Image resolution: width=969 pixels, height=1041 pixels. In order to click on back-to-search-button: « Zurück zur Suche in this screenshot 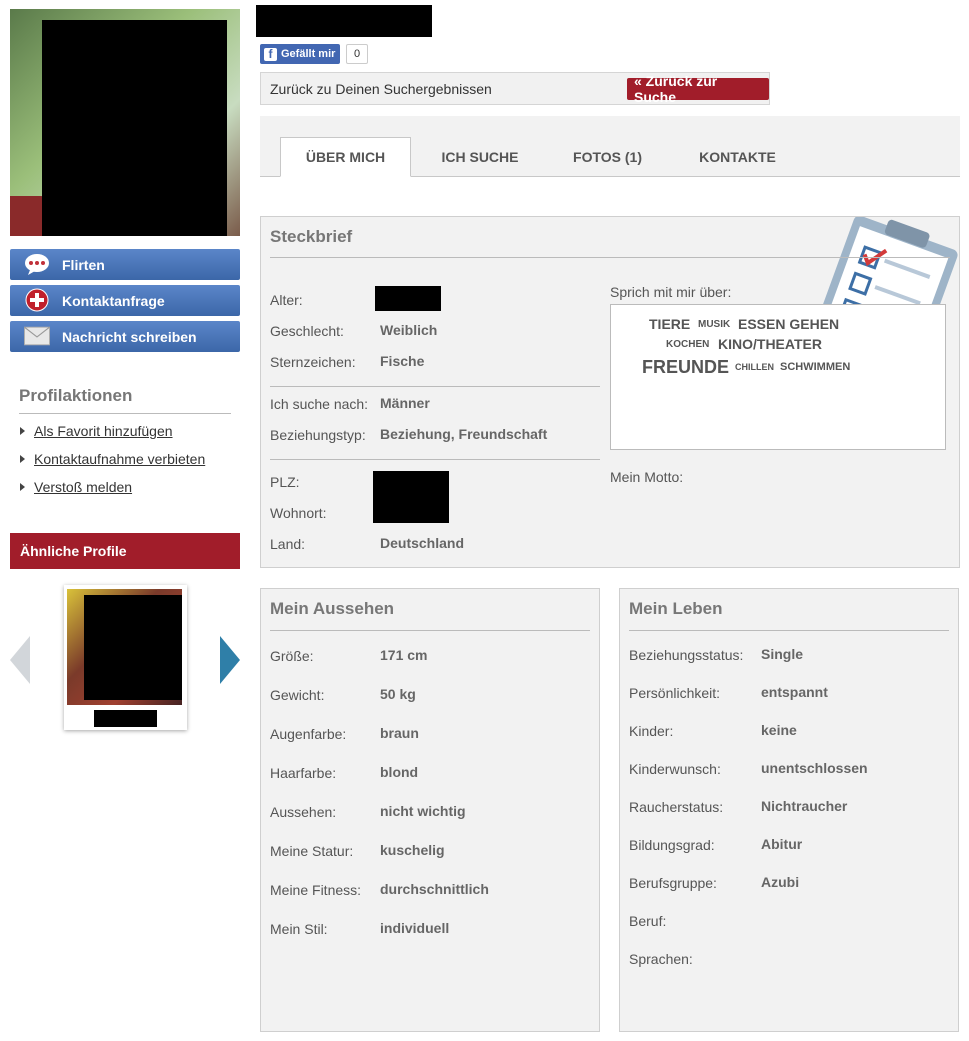, I will do `click(698, 89)`.